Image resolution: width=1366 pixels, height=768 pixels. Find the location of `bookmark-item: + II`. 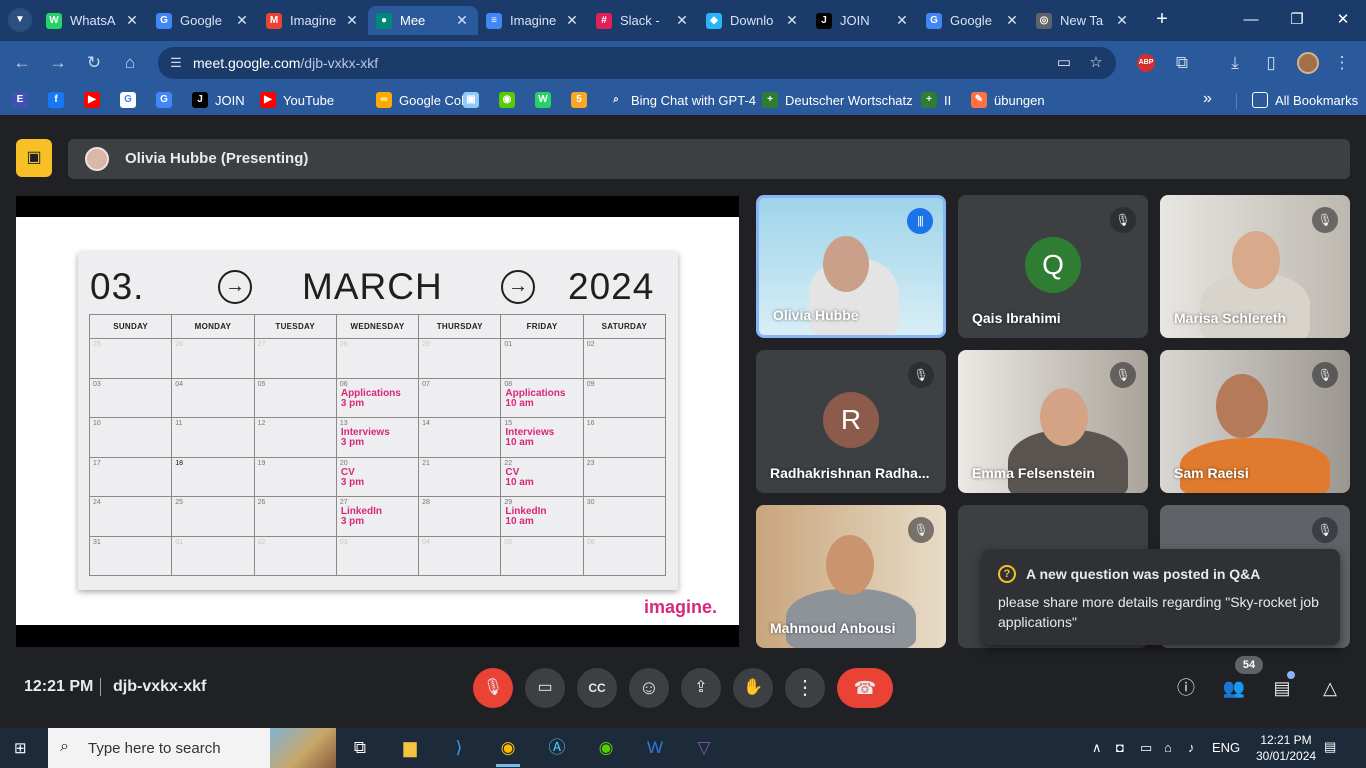

bookmark-item: + II is located at coordinates (936, 100).